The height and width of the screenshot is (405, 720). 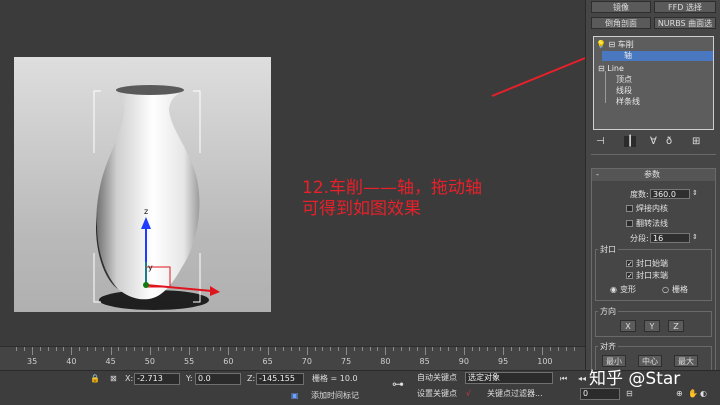 I want to click on direction-y-button: Y, so click(x=652, y=326).